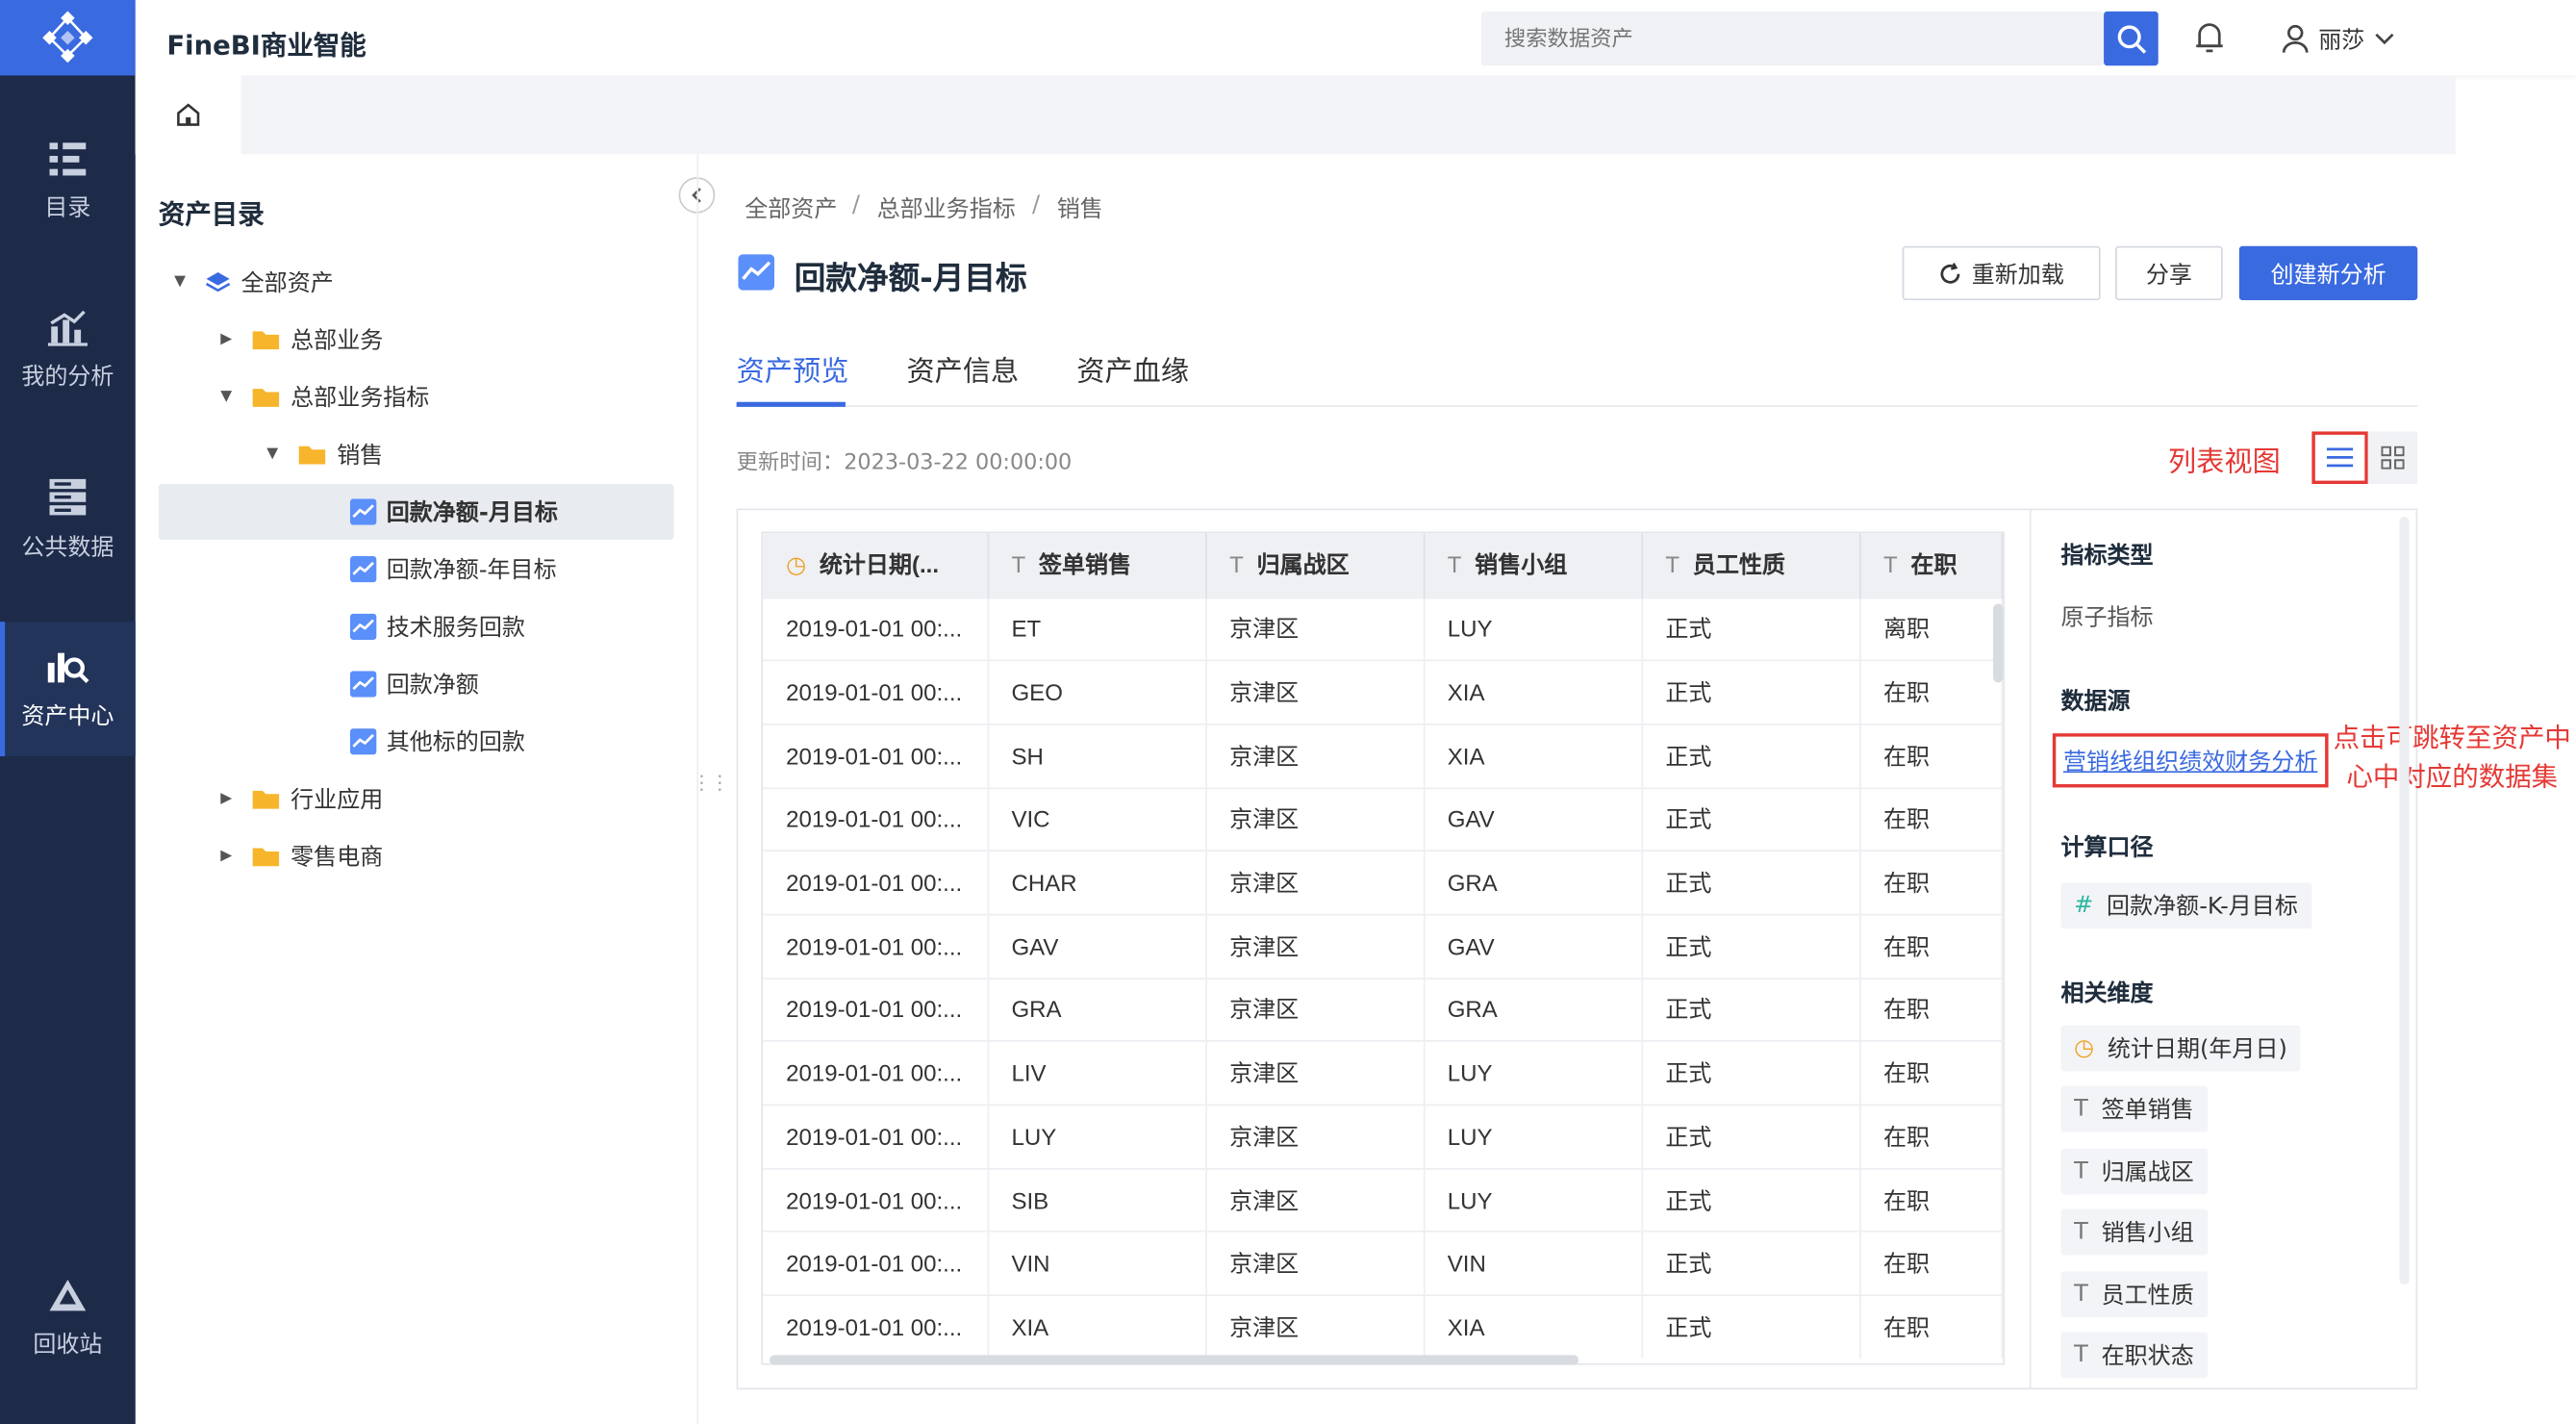 The width and height of the screenshot is (2576, 1424). What do you see at coordinates (962, 368) in the screenshot?
I see `tab-asset-info: 资产信息` at bounding box center [962, 368].